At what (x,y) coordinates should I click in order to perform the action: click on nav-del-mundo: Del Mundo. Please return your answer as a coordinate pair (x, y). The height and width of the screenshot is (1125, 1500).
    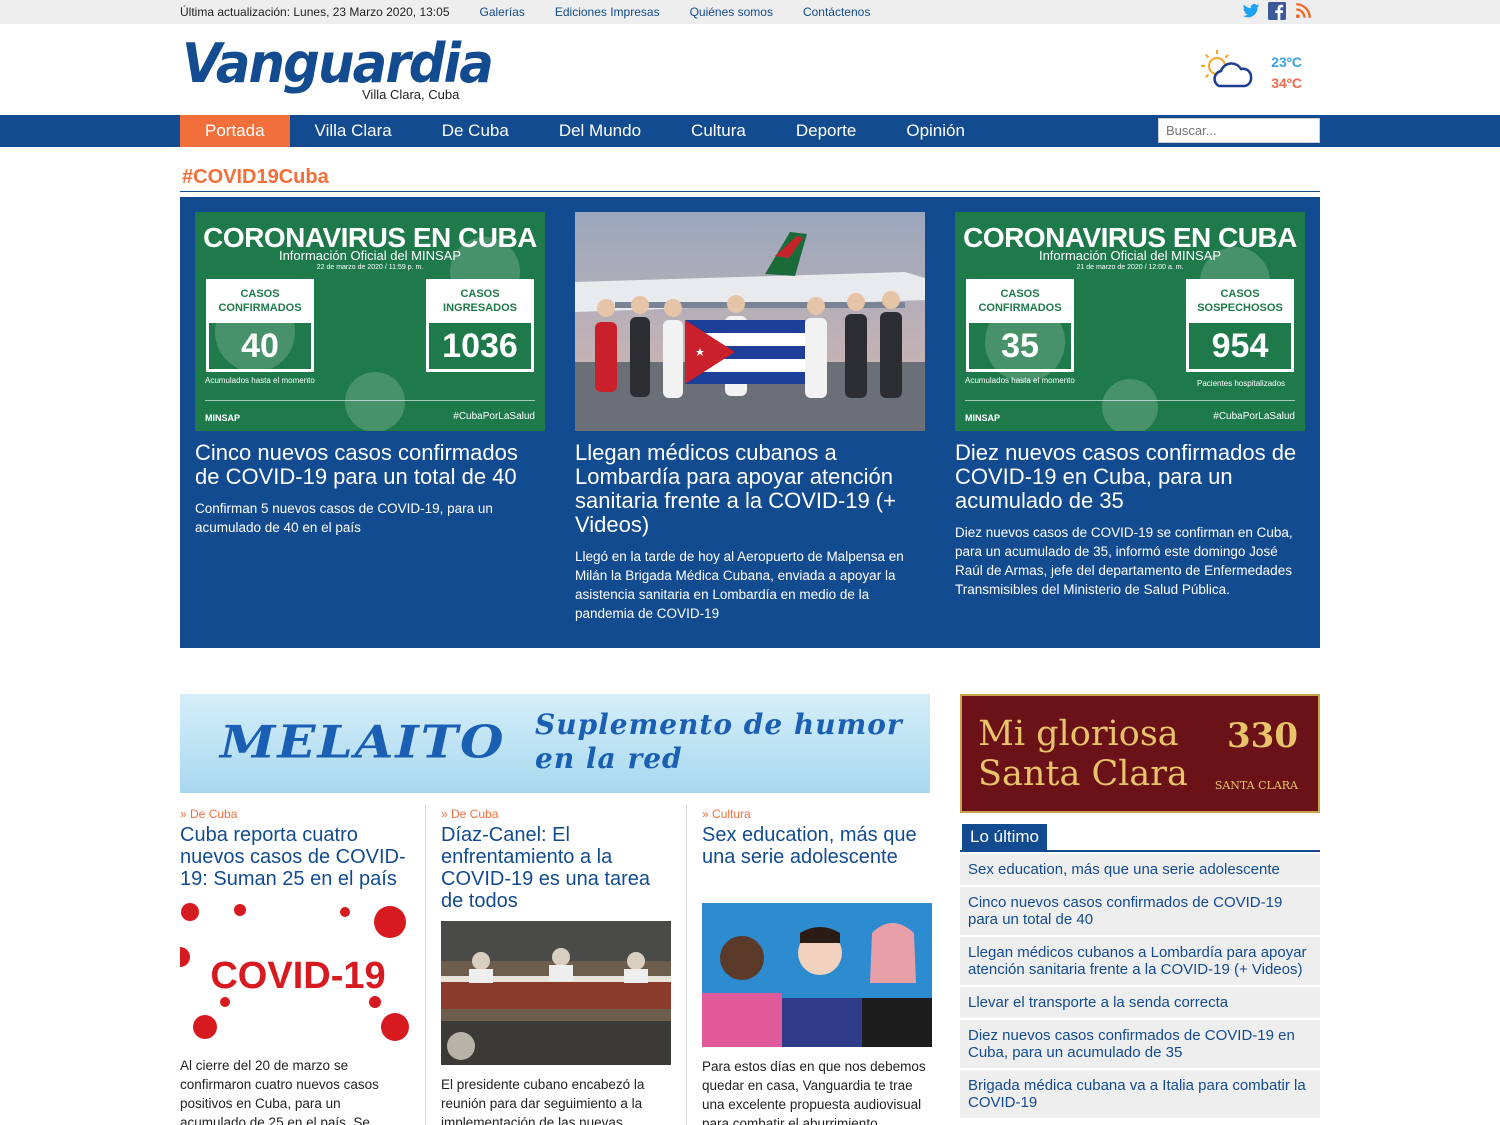
    Looking at the image, I should click on (600, 131).